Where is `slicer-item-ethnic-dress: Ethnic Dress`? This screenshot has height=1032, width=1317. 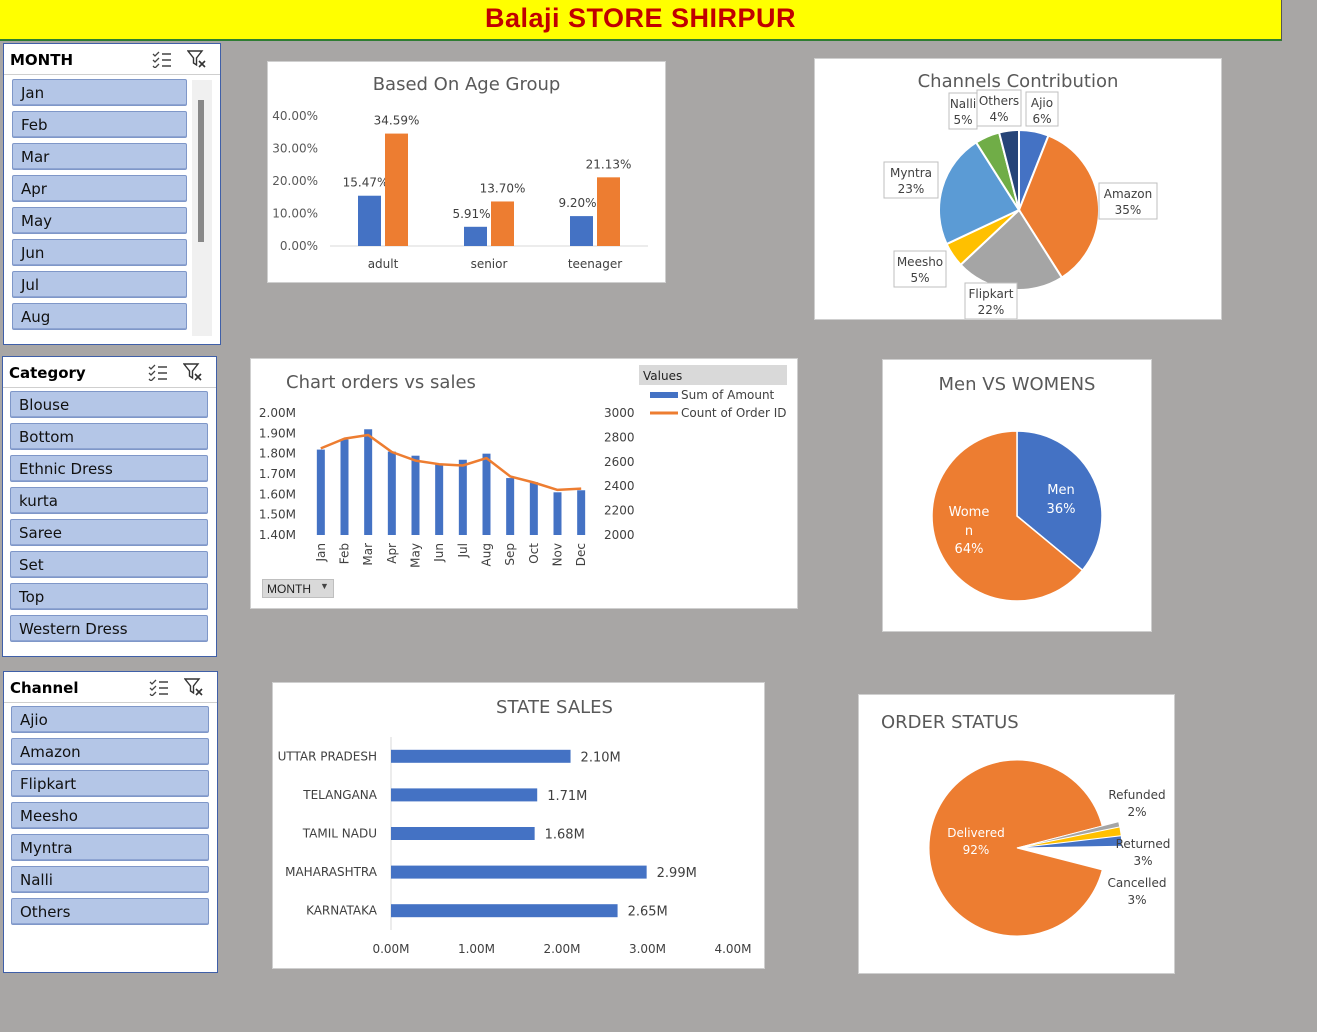
slicer-item-ethnic-dress: Ethnic Dress is located at coordinates (109, 468).